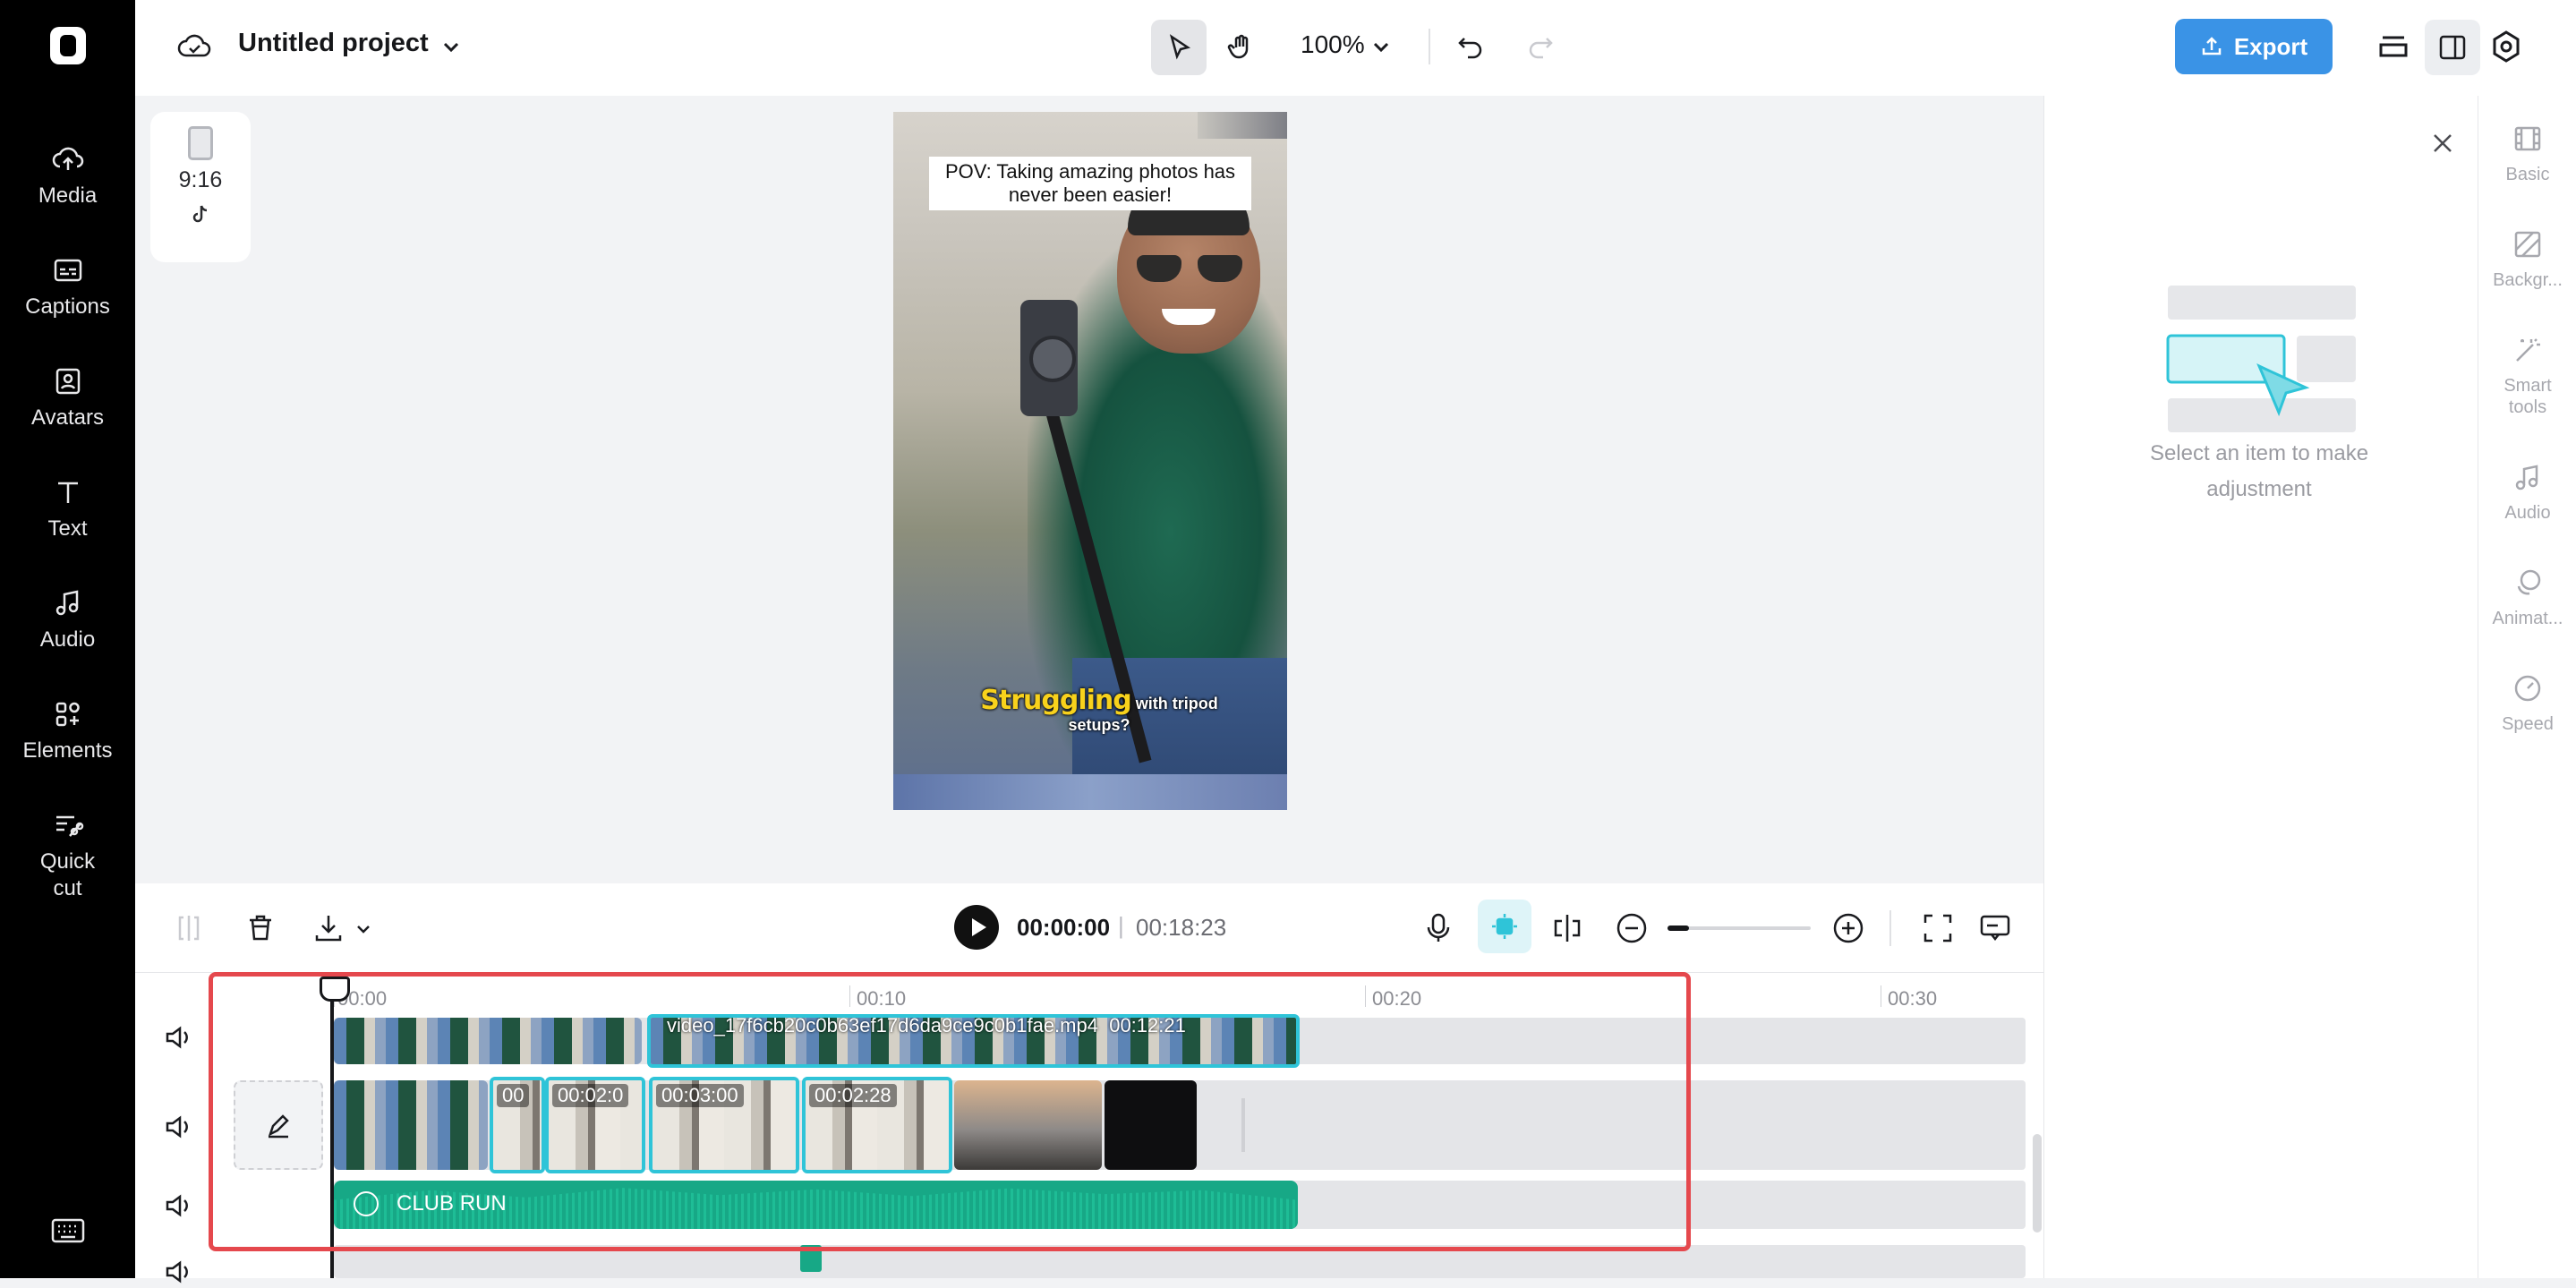 The height and width of the screenshot is (1288, 2576). I want to click on chevron-down-icon, so click(451, 47).